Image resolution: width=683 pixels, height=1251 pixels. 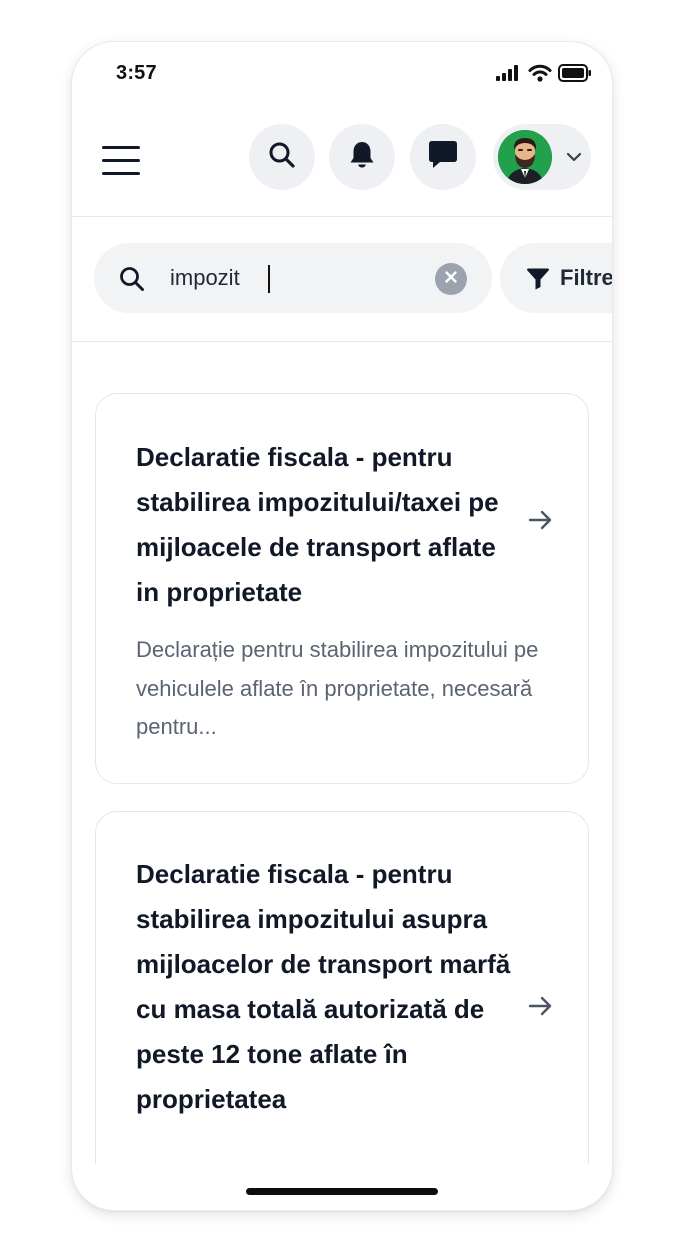 I want to click on notifications-button, so click(x=362, y=157).